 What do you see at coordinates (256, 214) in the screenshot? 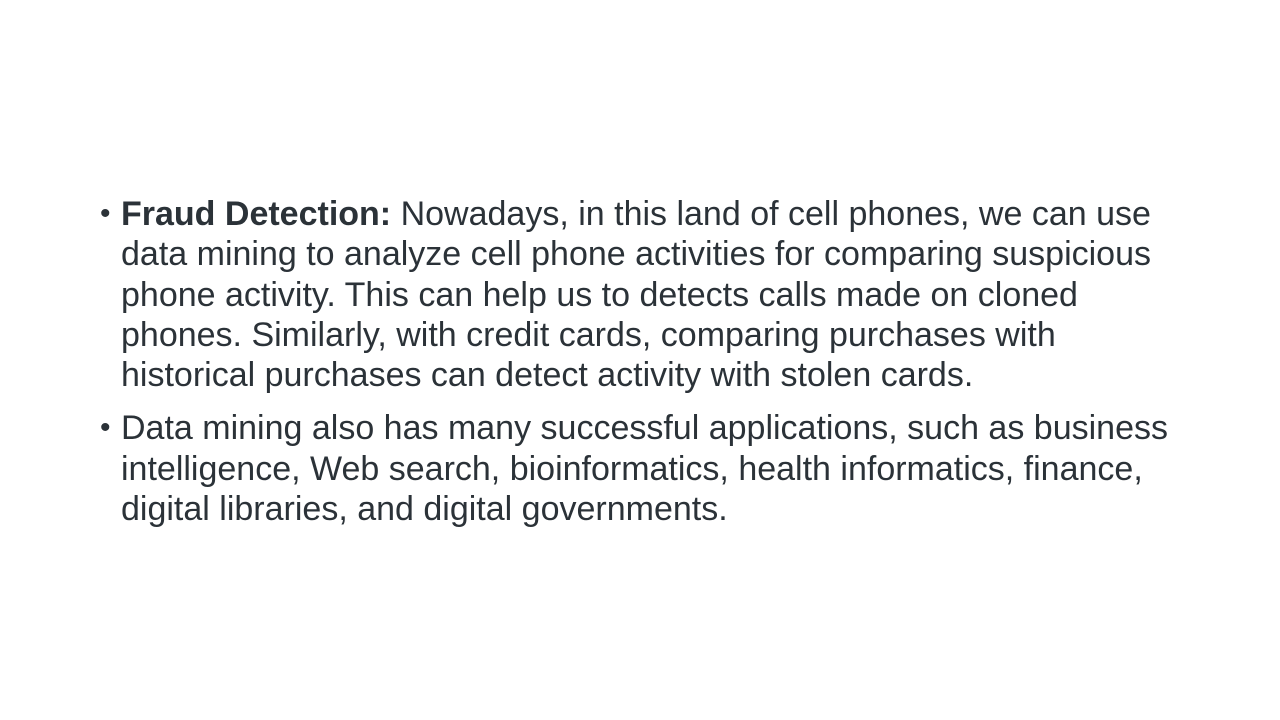
I see `bullet-heading: Fraud Detection:` at bounding box center [256, 214].